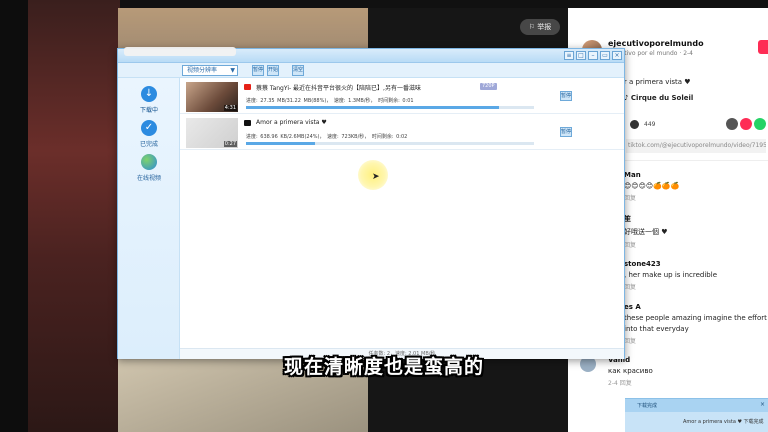  Describe the element at coordinates (696, 307) in the screenshot. I see `comment-author: es A` at that location.